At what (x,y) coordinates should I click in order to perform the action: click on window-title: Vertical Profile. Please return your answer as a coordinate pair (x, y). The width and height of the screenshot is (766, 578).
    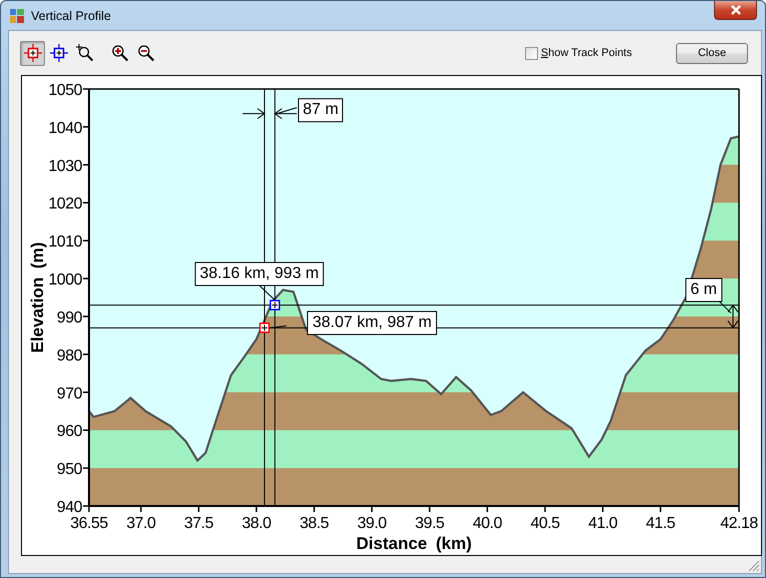
    Looking at the image, I should click on (71, 15).